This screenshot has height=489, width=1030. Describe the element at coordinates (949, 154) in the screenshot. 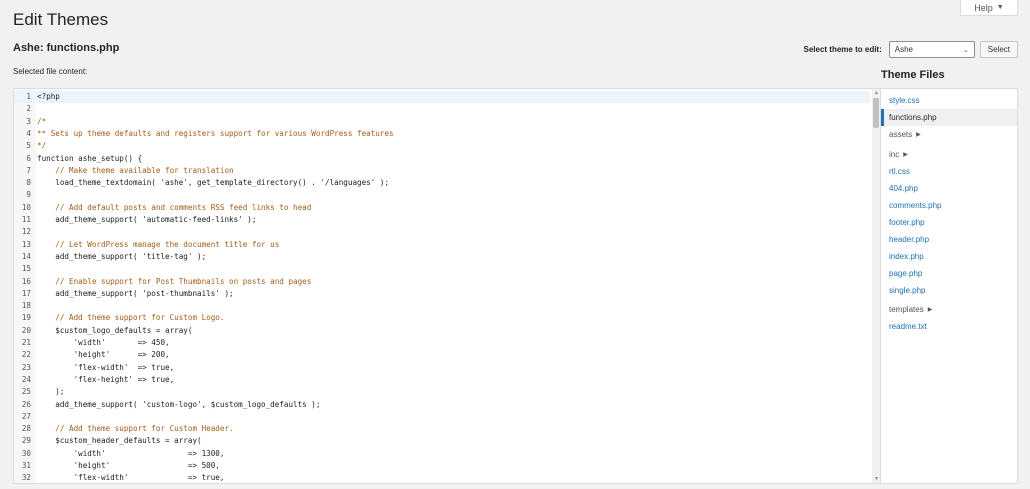

I see `theme-folder-item: inc ▶` at that location.